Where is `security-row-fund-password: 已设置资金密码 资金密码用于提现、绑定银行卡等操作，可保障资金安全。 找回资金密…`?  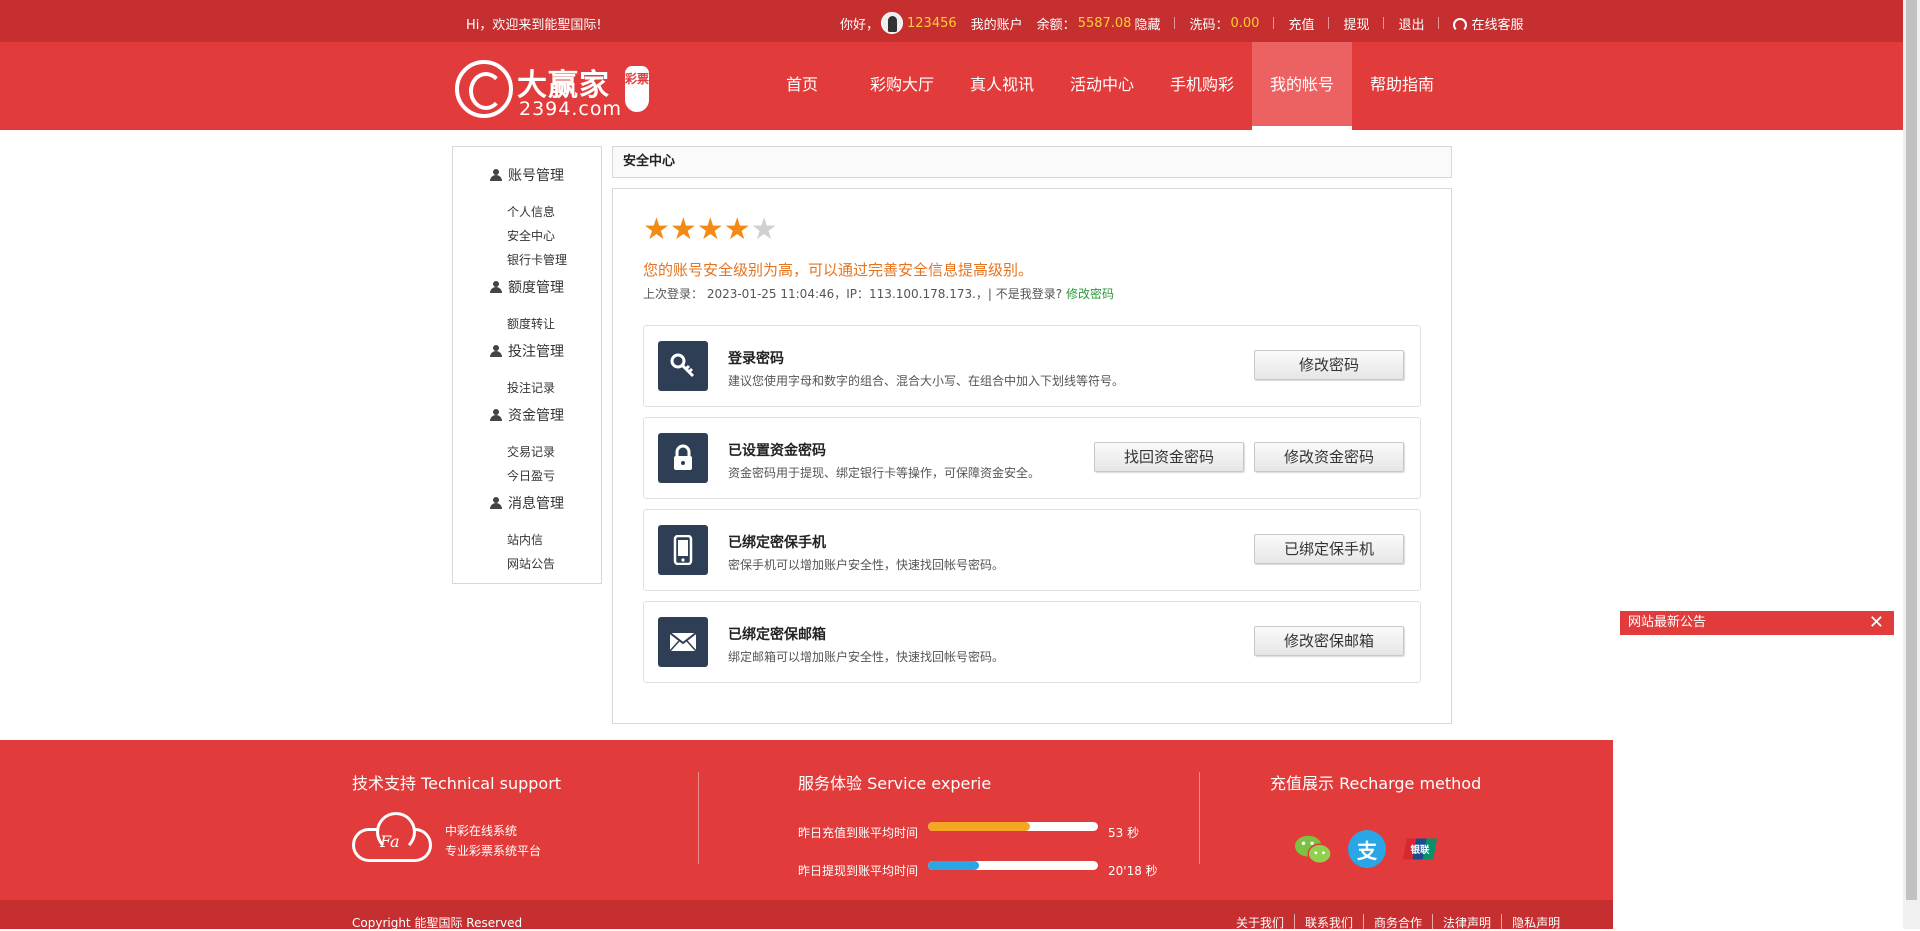 security-row-fund-password: 已设置资金密码 资金密码用于提现、绑定银行卡等操作，可保障资金安全。 找回资金密… is located at coordinates (1032, 458).